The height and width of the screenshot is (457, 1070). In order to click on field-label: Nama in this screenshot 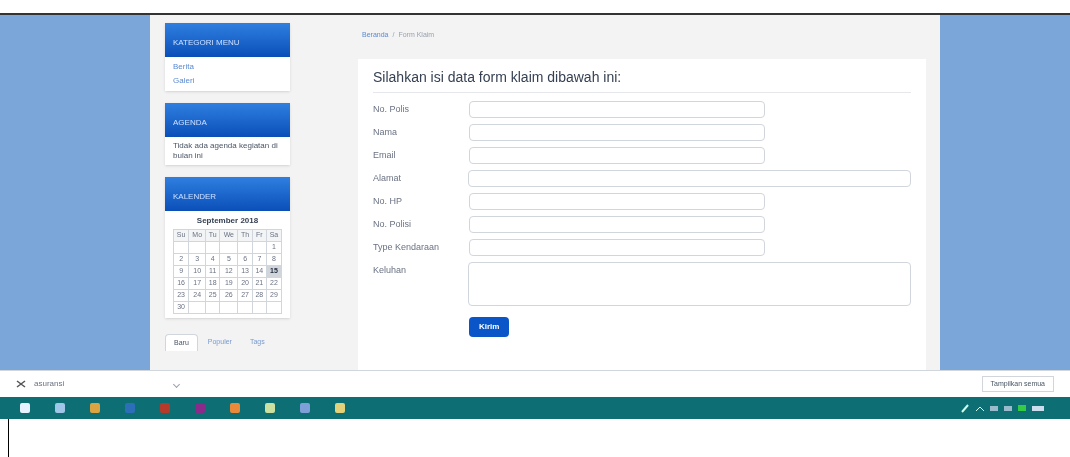, I will do `click(385, 131)`.